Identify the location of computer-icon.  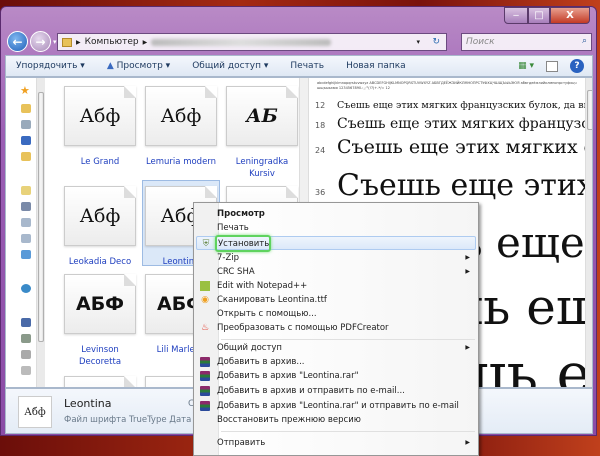
(26, 322).